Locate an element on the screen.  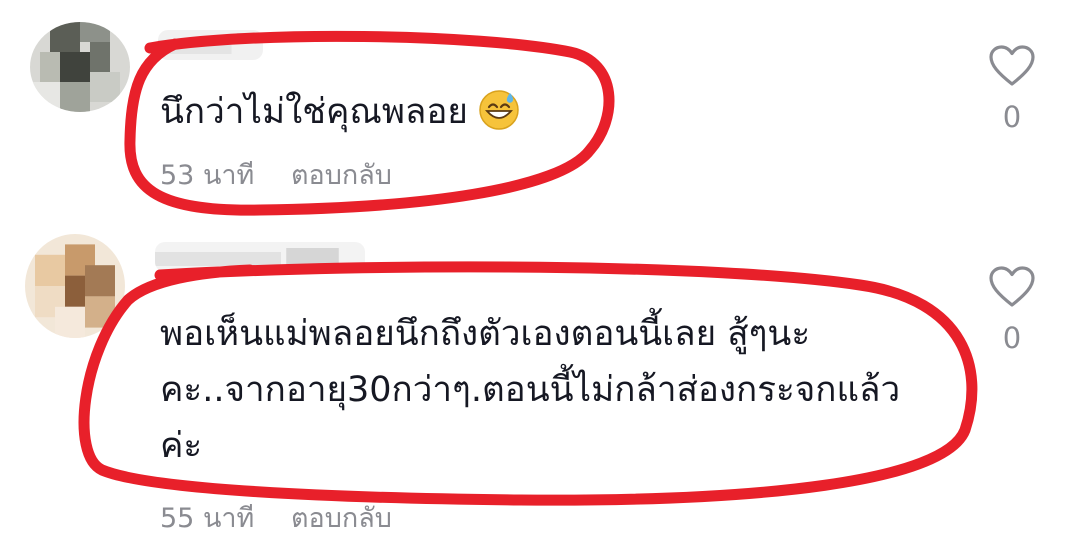
comment-time: 55 นาที is located at coordinates (207, 518).